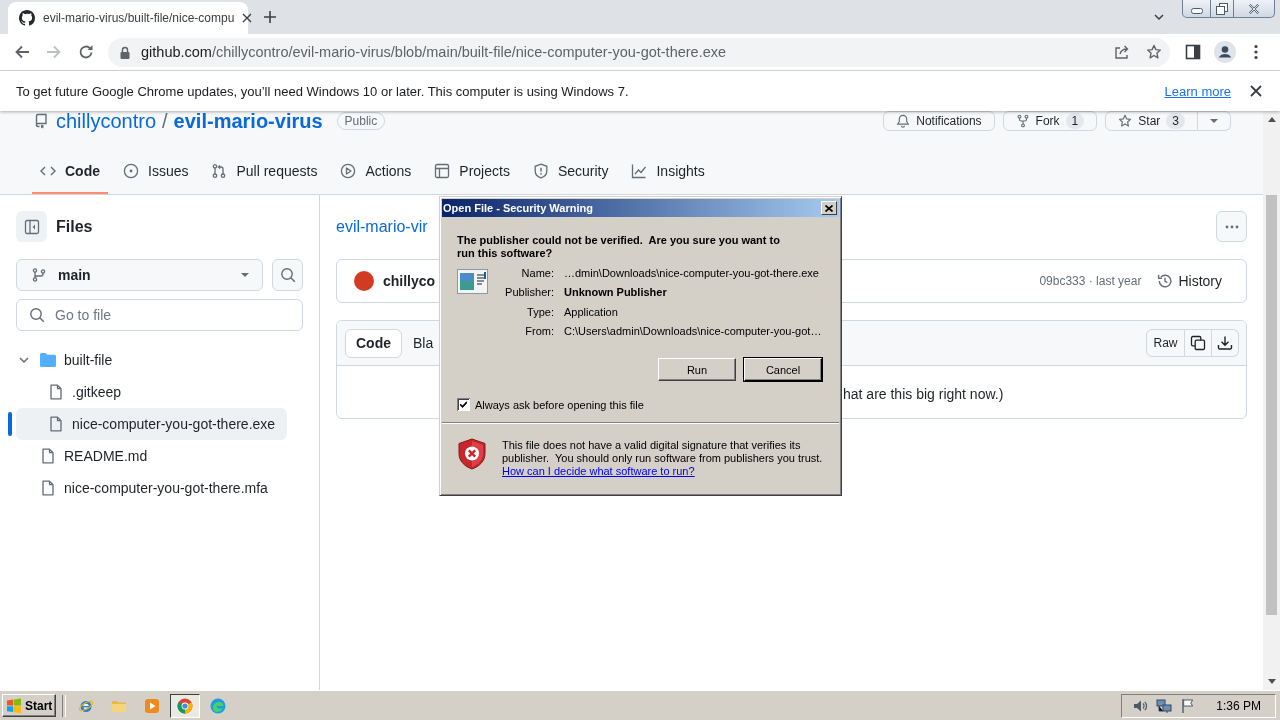  Describe the element at coordinates (41, 121) in the screenshot. I see `repo-icon` at that location.